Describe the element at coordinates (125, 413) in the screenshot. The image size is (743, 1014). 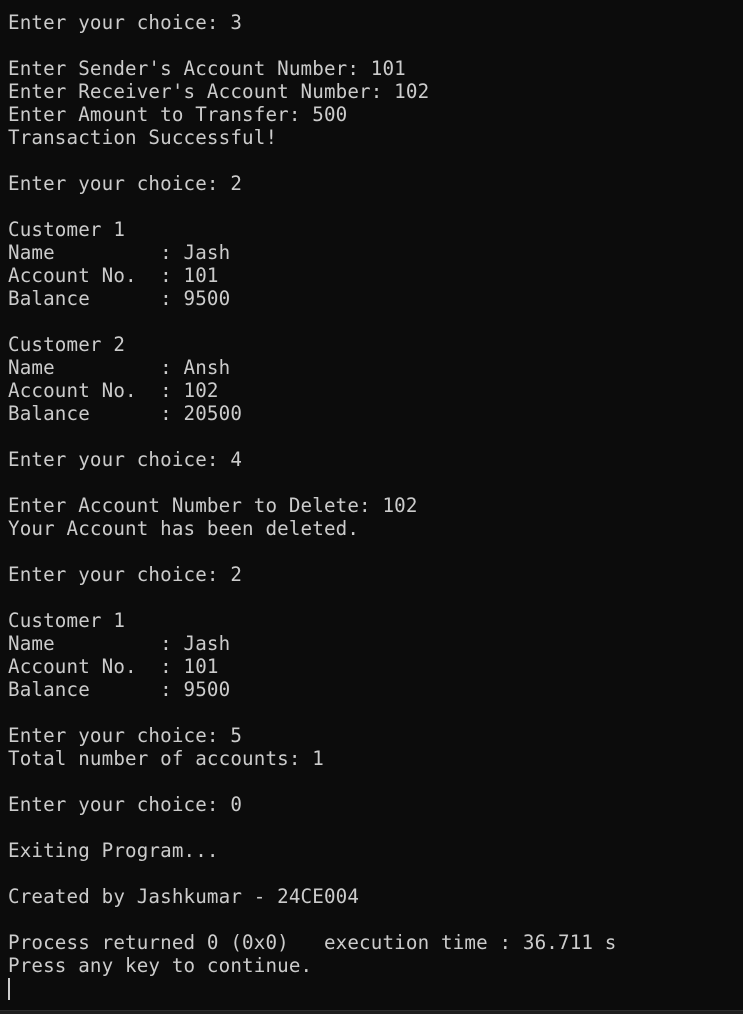
I see `console-line: Balance : 20500` at that location.